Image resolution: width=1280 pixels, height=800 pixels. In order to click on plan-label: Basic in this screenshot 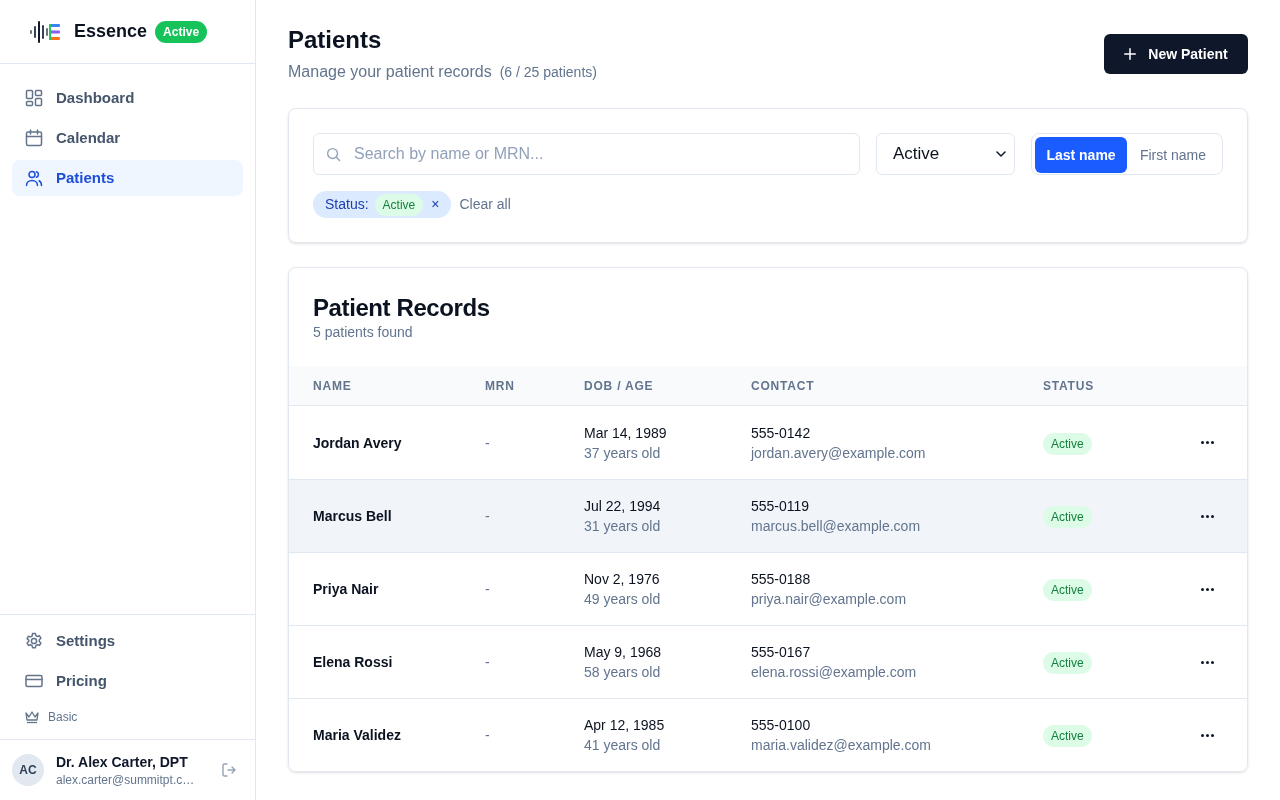, I will do `click(63, 717)`.